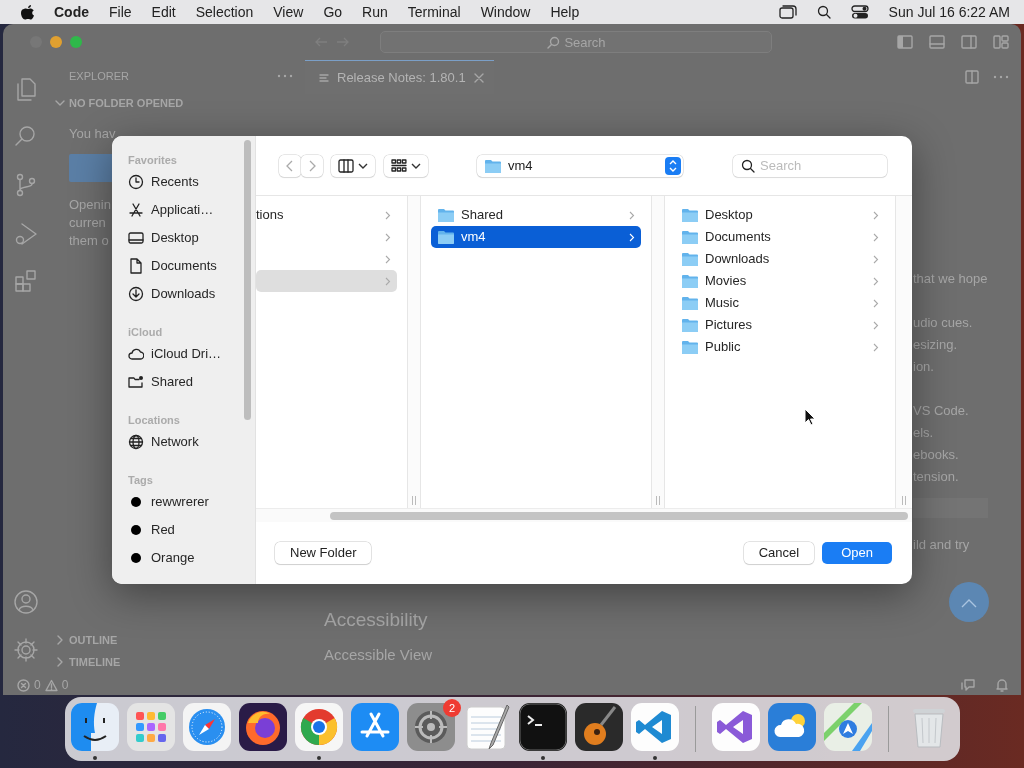 This screenshot has height=768, width=1024. Describe the element at coordinates (857, 553) in the screenshot. I see `open-button: Open` at that location.